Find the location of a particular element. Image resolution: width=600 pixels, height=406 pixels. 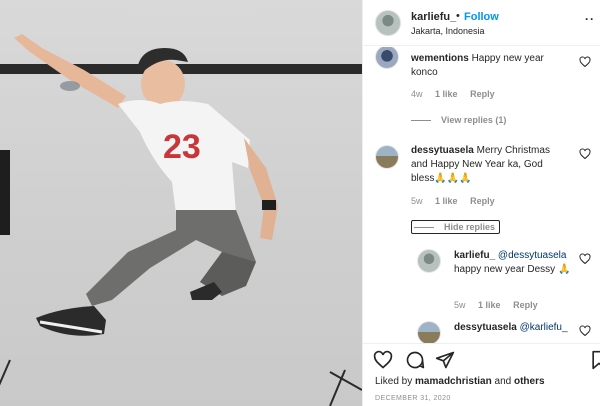

reply-mention: @karliefu_ is located at coordinates (544, 327).